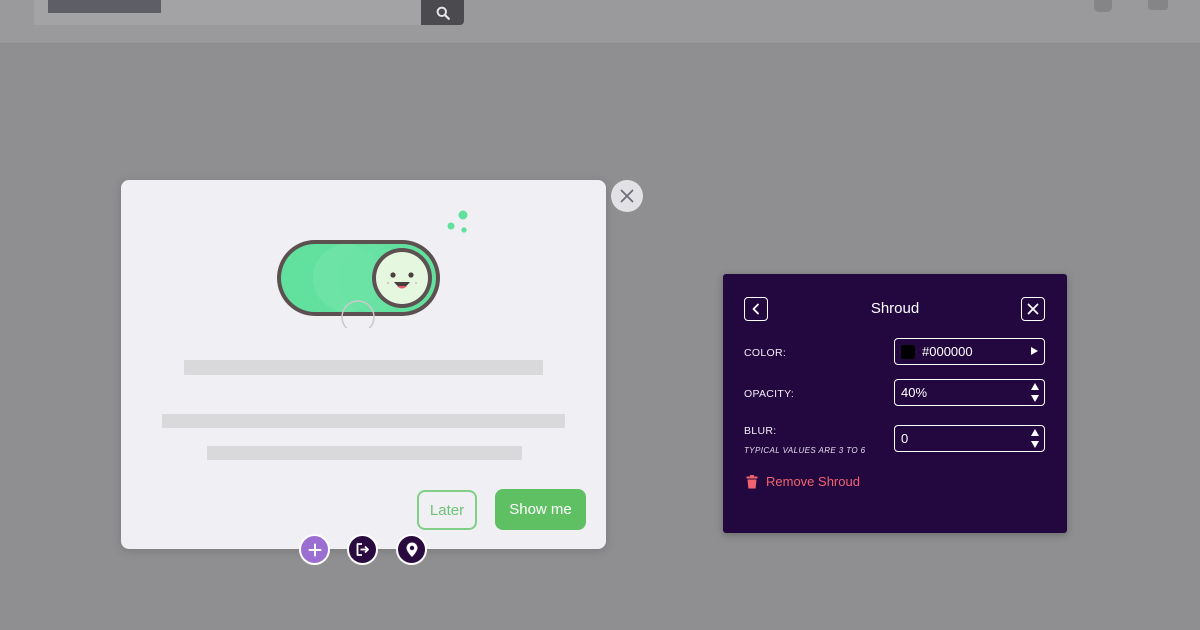 The image size is (1200, 630). What do you see at coordinates (600, 22) in the screenshot?
I see `top-bar` at bounding box center [600, 22].